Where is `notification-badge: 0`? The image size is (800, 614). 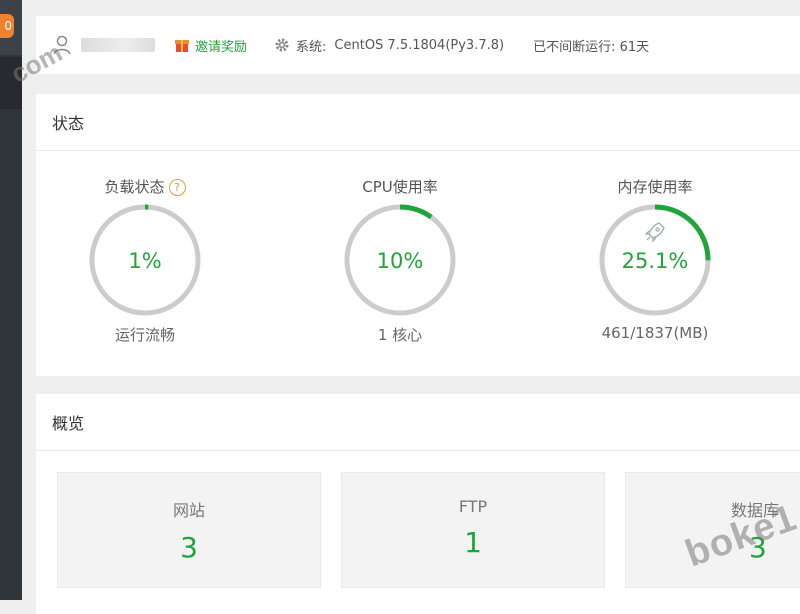
notification-badge: 0 is located at coordinates (7, 26).